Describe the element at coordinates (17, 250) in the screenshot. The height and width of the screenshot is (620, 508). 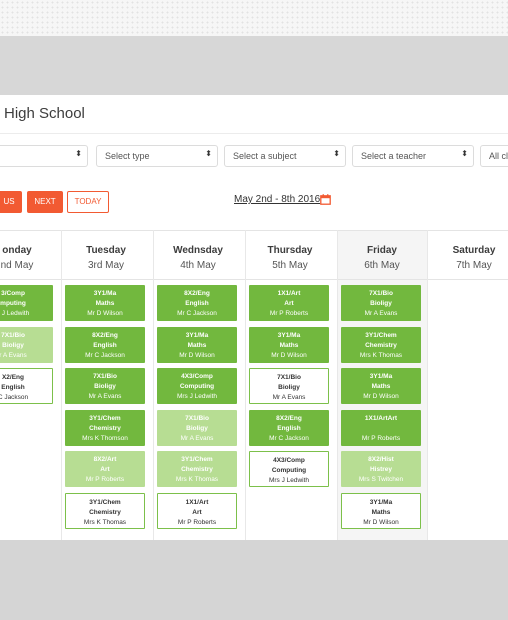
I see `day-name: onday` at that location.